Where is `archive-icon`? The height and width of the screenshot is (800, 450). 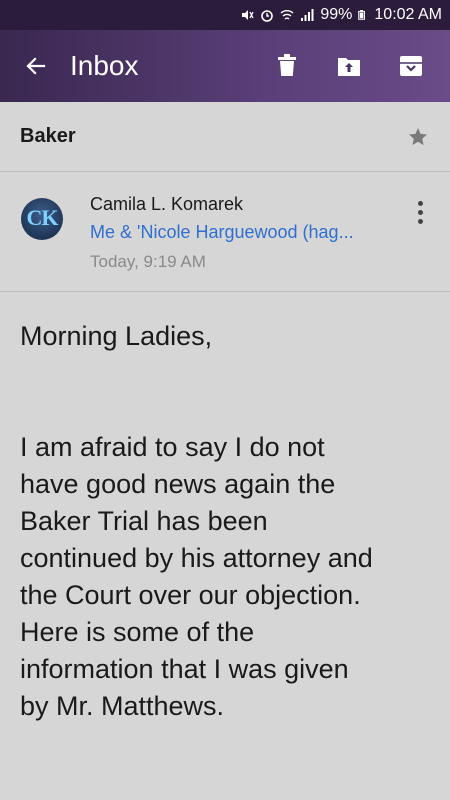
archive-icon is located at coordinates (411, 66).